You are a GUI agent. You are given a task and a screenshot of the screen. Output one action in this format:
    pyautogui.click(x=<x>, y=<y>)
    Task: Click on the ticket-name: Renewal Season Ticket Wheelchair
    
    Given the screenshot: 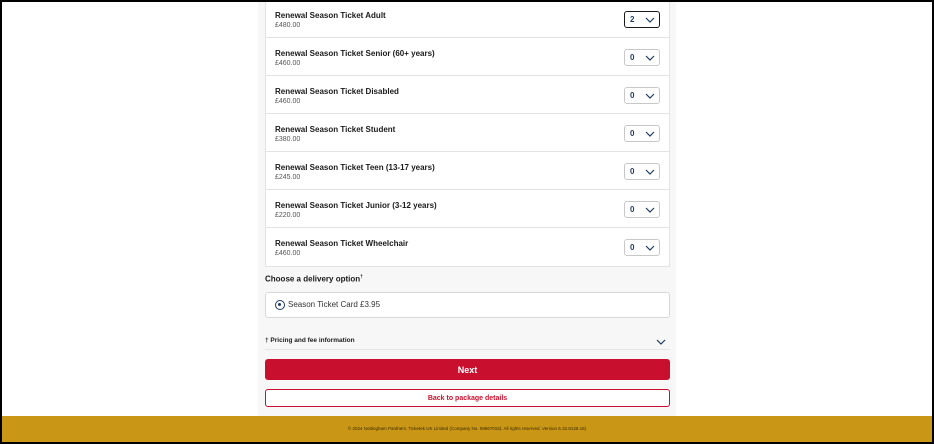 What is the action you would take?
    pyautogui.click(x=342, y=243)
    